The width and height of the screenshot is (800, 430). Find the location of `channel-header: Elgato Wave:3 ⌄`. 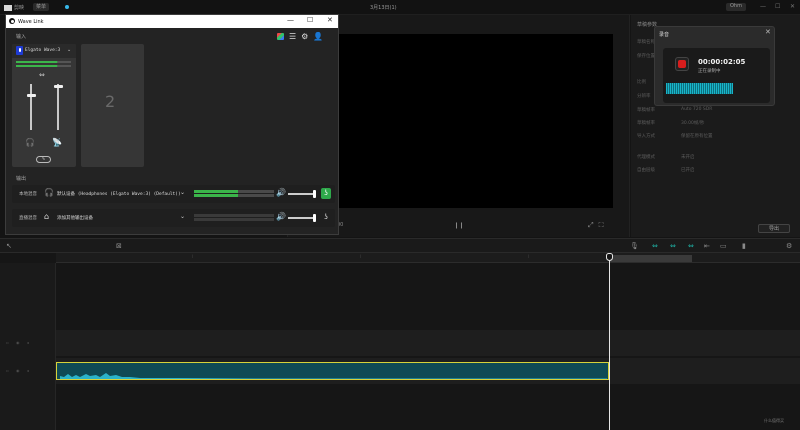

channel-header: Elgato Wave:3 ⌄ is located at coordinates (44, 51).